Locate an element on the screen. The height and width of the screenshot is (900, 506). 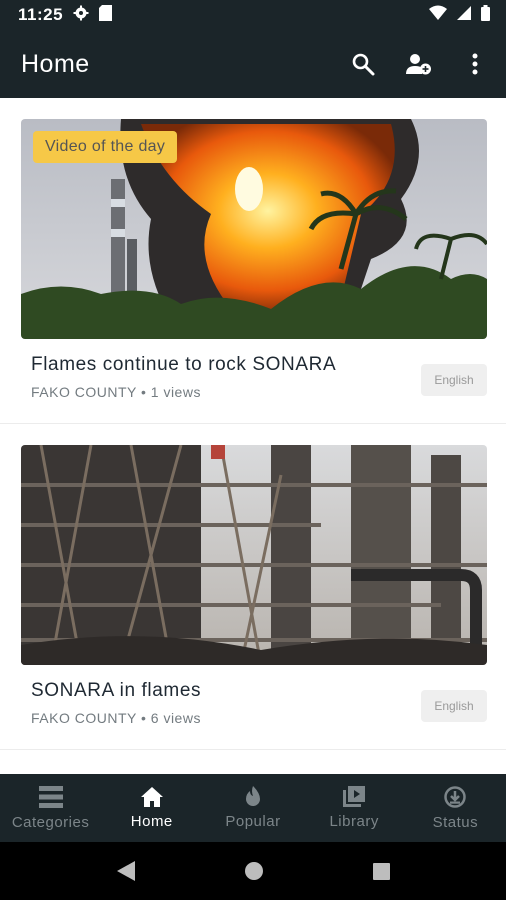
nav-item-home: Home is located at coordinates (152, 808).